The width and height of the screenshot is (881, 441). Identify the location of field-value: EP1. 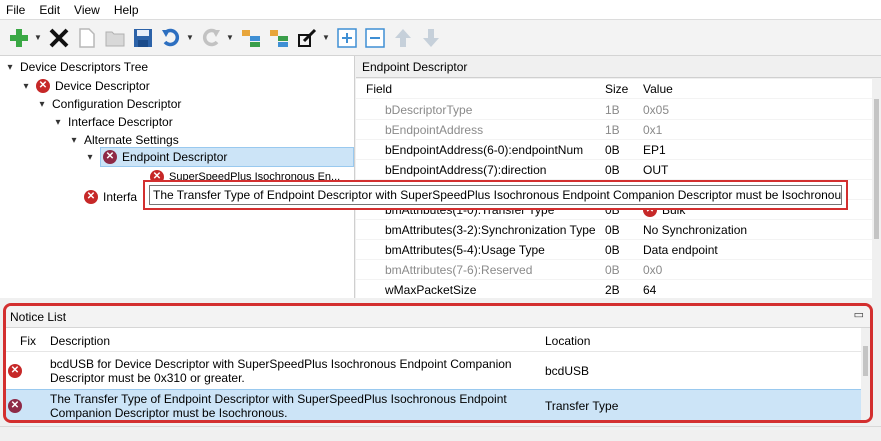
(754, 150).